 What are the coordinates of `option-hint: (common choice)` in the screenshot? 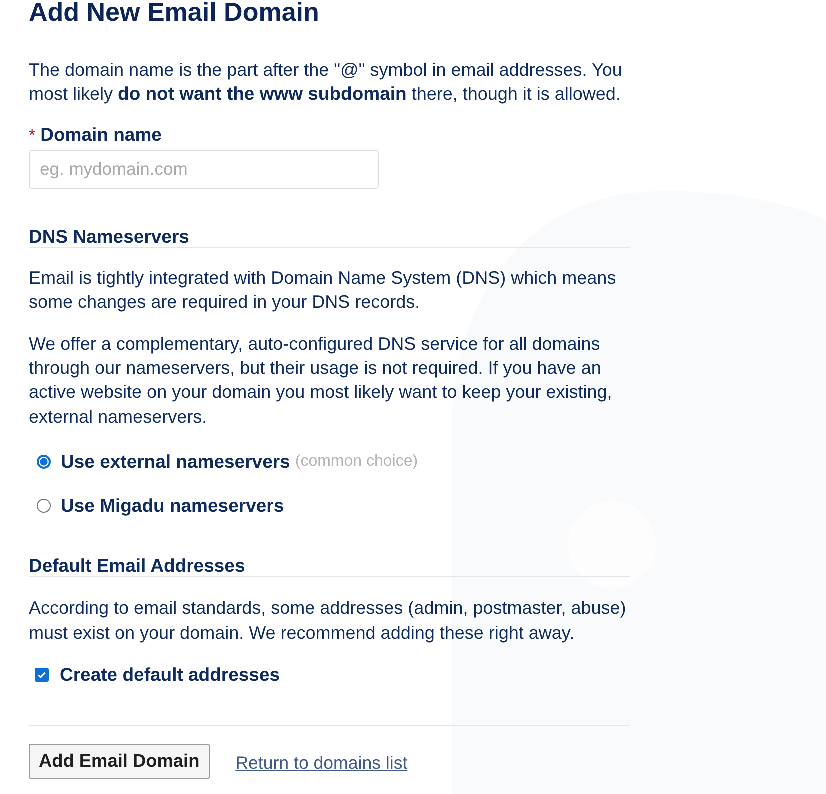 It's located at (356, 462).